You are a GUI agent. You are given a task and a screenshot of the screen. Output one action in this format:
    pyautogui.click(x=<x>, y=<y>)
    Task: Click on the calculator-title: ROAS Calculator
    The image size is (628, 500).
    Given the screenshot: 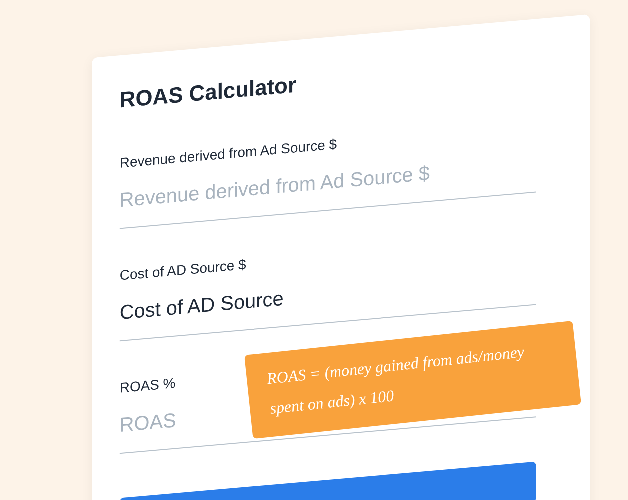 What is the action you would take?
    pyautogui.click(x=208, y=93)
    